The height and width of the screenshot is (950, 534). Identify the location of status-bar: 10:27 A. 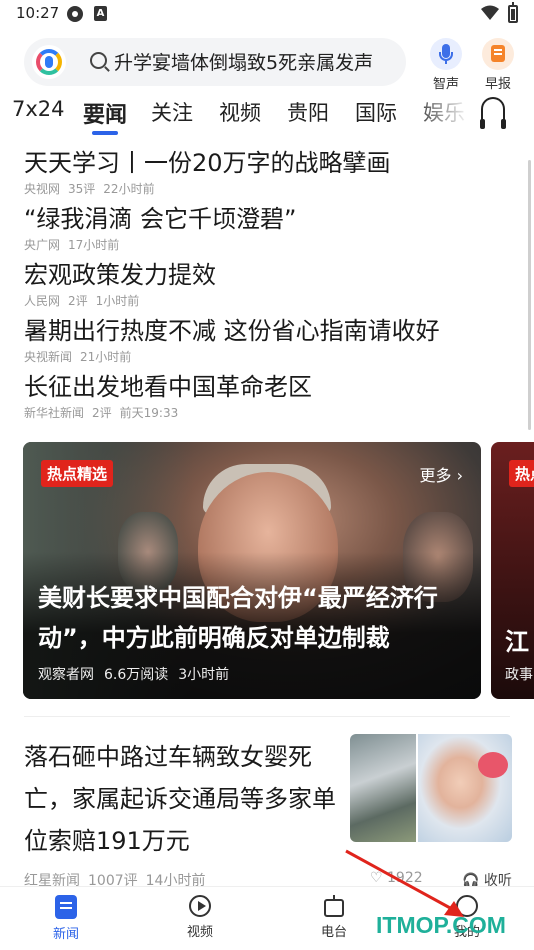
(267, 15).